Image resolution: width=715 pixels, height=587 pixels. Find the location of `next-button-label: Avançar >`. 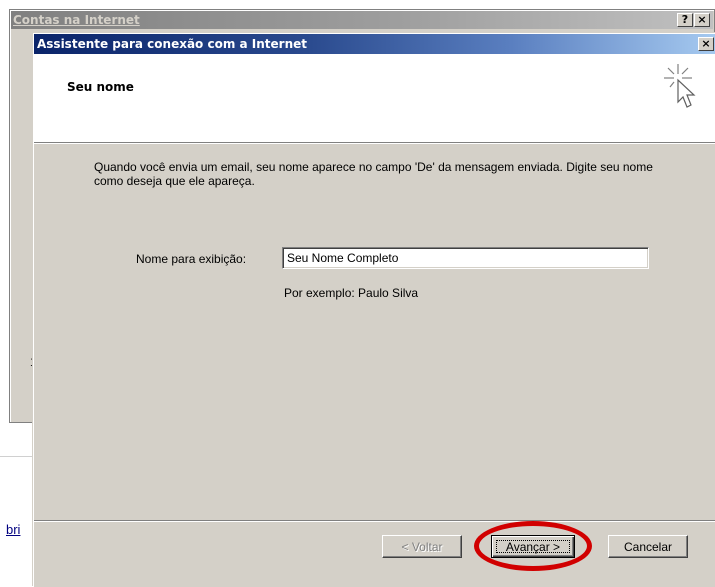

next-button-label: Avançar > is located at coordinates (533, 546).